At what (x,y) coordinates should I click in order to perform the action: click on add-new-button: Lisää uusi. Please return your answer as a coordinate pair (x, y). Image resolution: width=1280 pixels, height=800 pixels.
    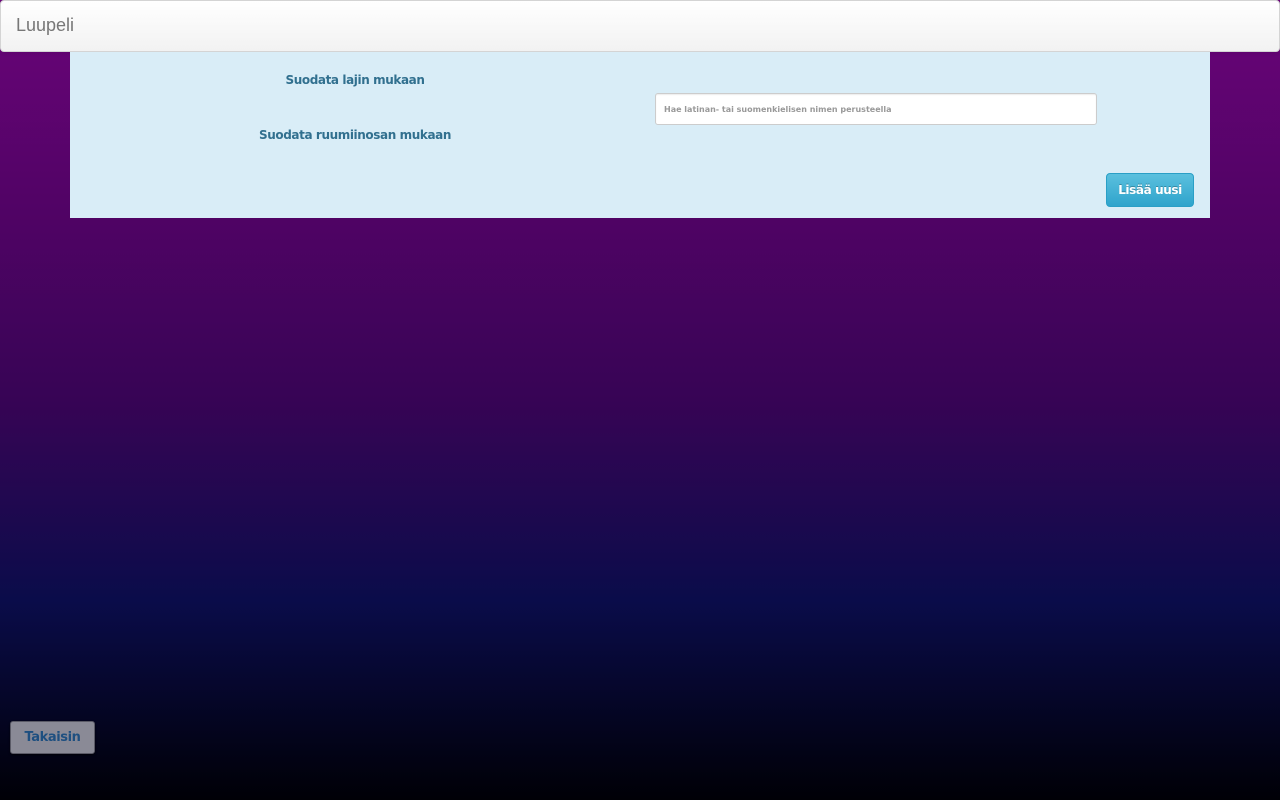
    Looking at the image, I should click on (1150, 190).